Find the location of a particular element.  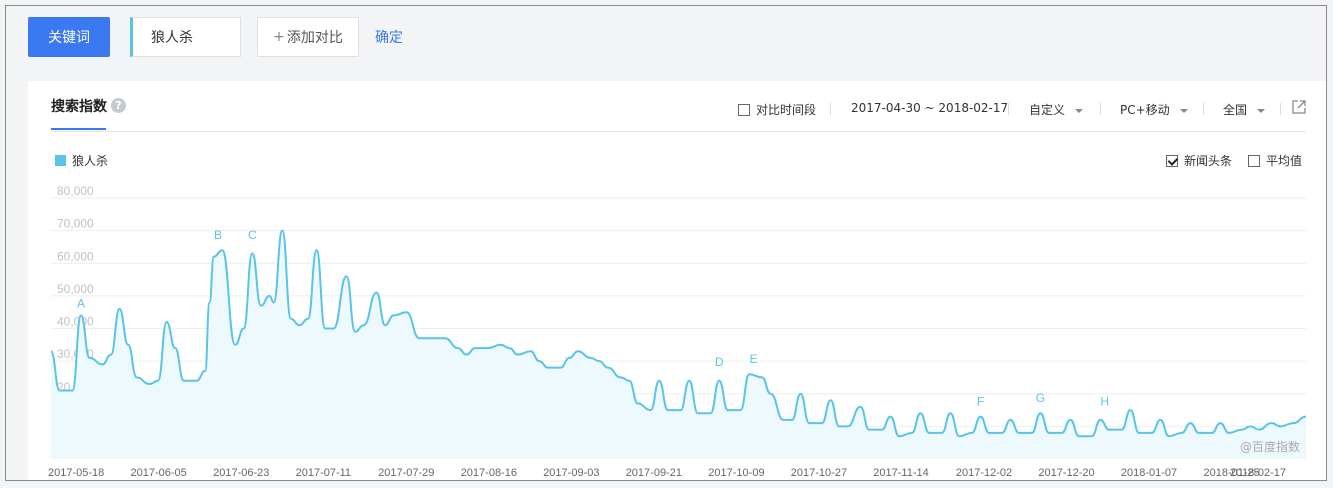

annotation-label: G is located at coordinates (1040, 398).